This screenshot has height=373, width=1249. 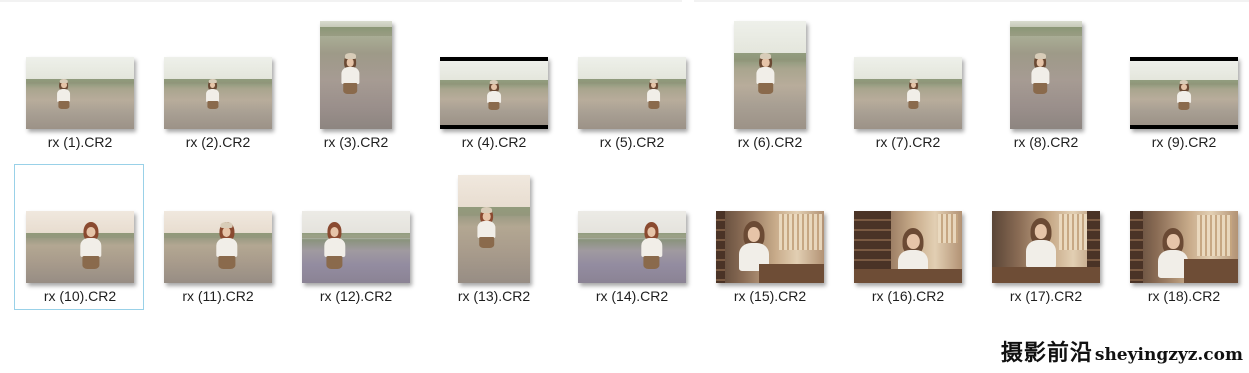 I want to click on file-item: rx (10).CR2, so click(x=79, y=237).